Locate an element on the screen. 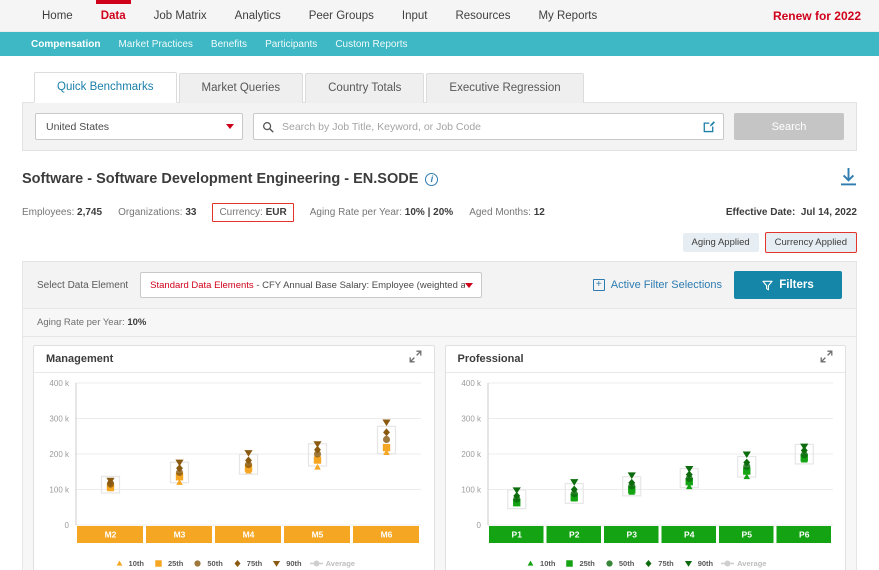 The height and width of the screenshot is (570, 879). info-icon: i is located at coordinates (432, 179).